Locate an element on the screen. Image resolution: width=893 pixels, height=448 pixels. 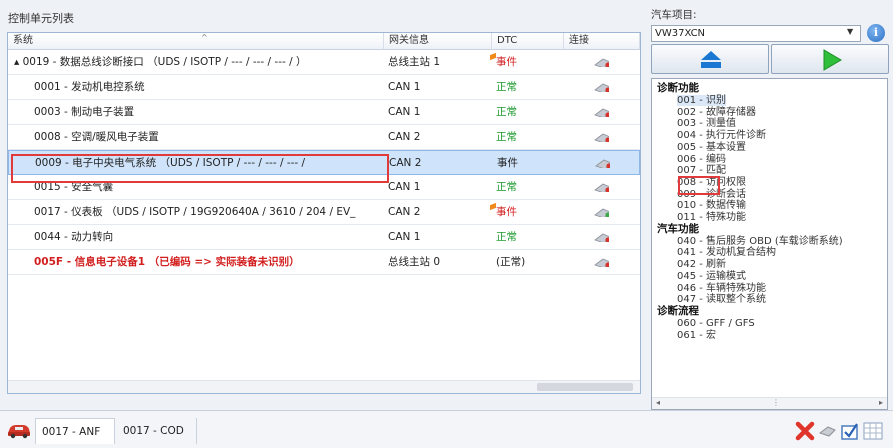
sort-arrow-icon: ^ is located at coordinates (204, 37).